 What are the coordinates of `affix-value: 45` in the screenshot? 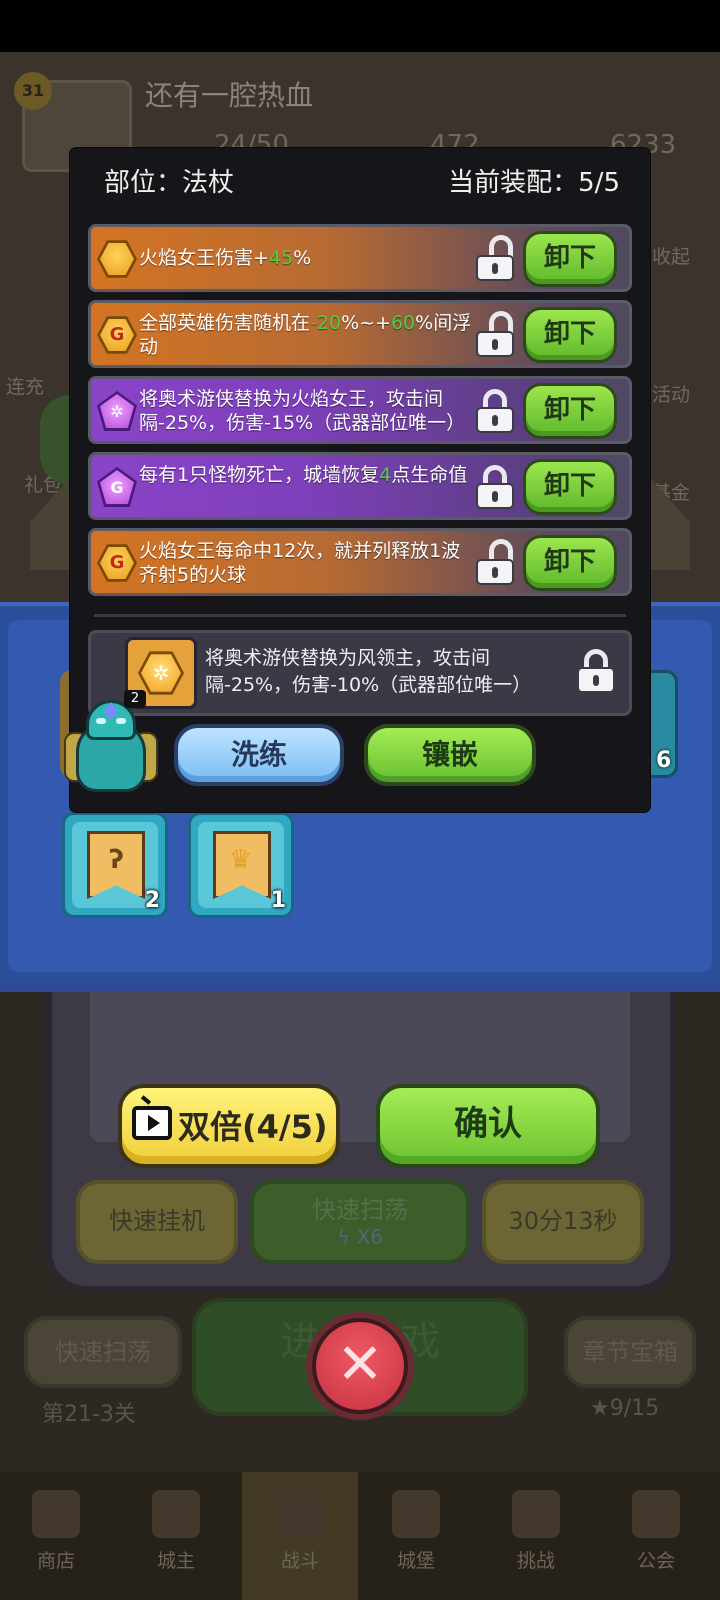 It's located at (281, 258).